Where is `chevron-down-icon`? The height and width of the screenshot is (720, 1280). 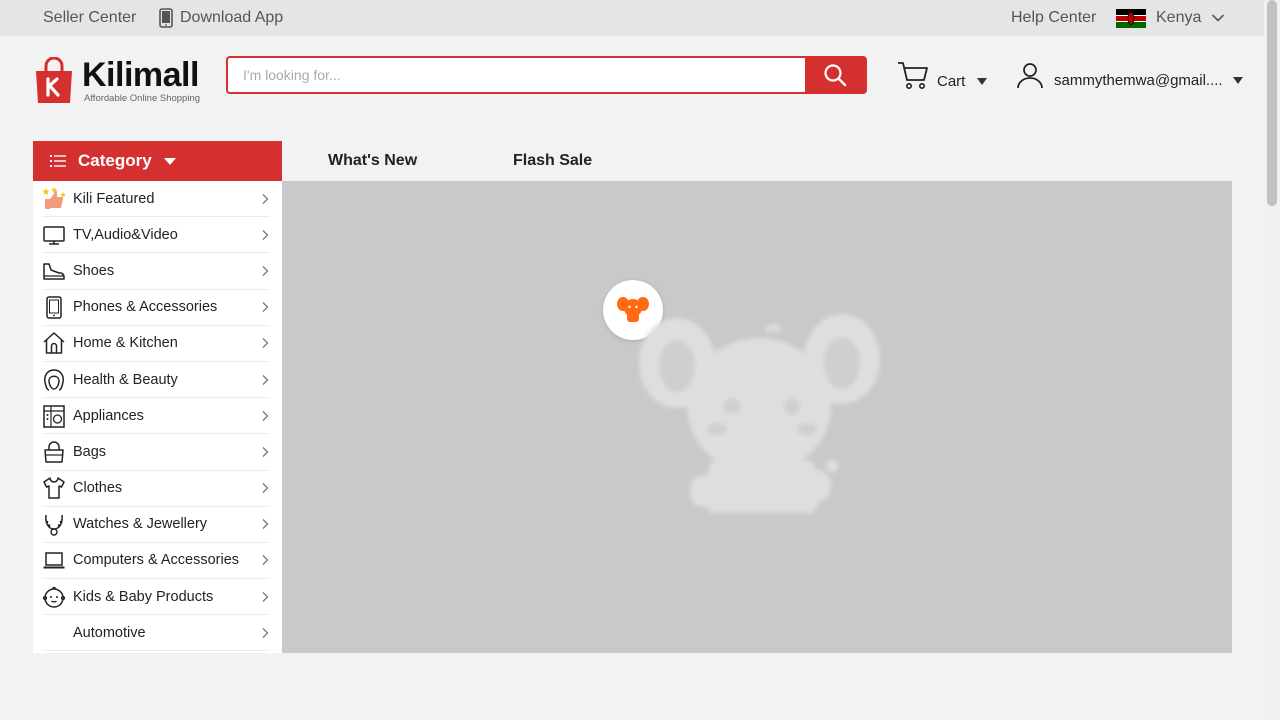 chevron-down-icon is located at coordinates (1218, 18).